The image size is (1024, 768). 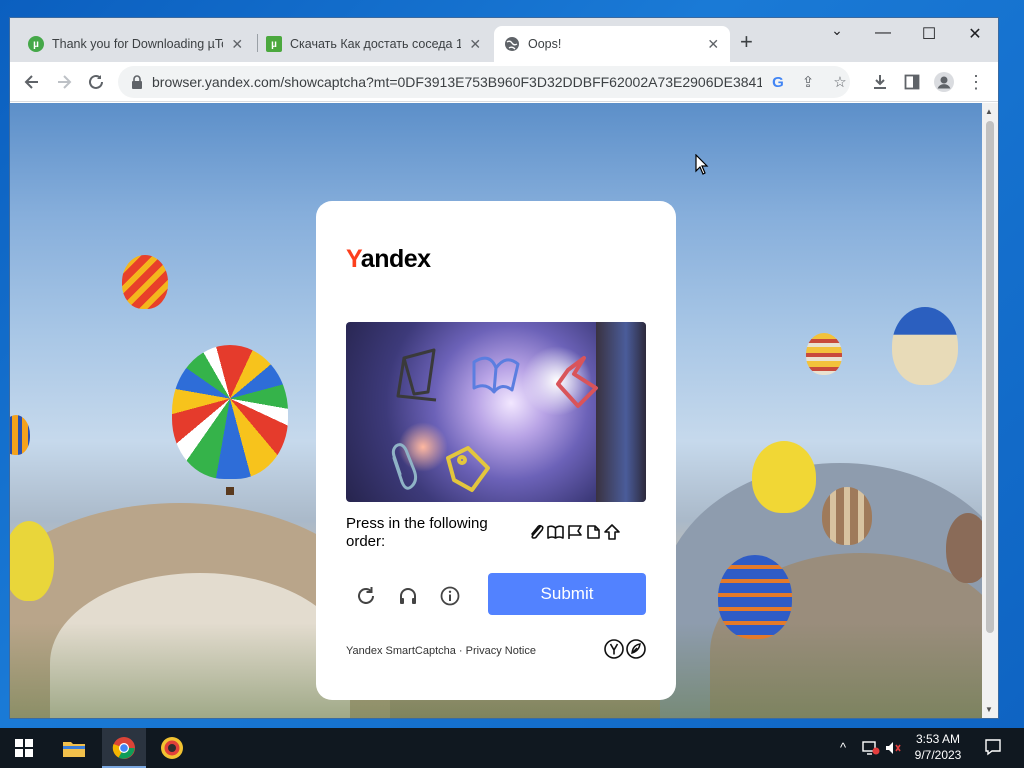 What do you see at coordinates (567, 594) in the screenshot?
I see `submit-button: Submit` at bounding box center [567, 594].